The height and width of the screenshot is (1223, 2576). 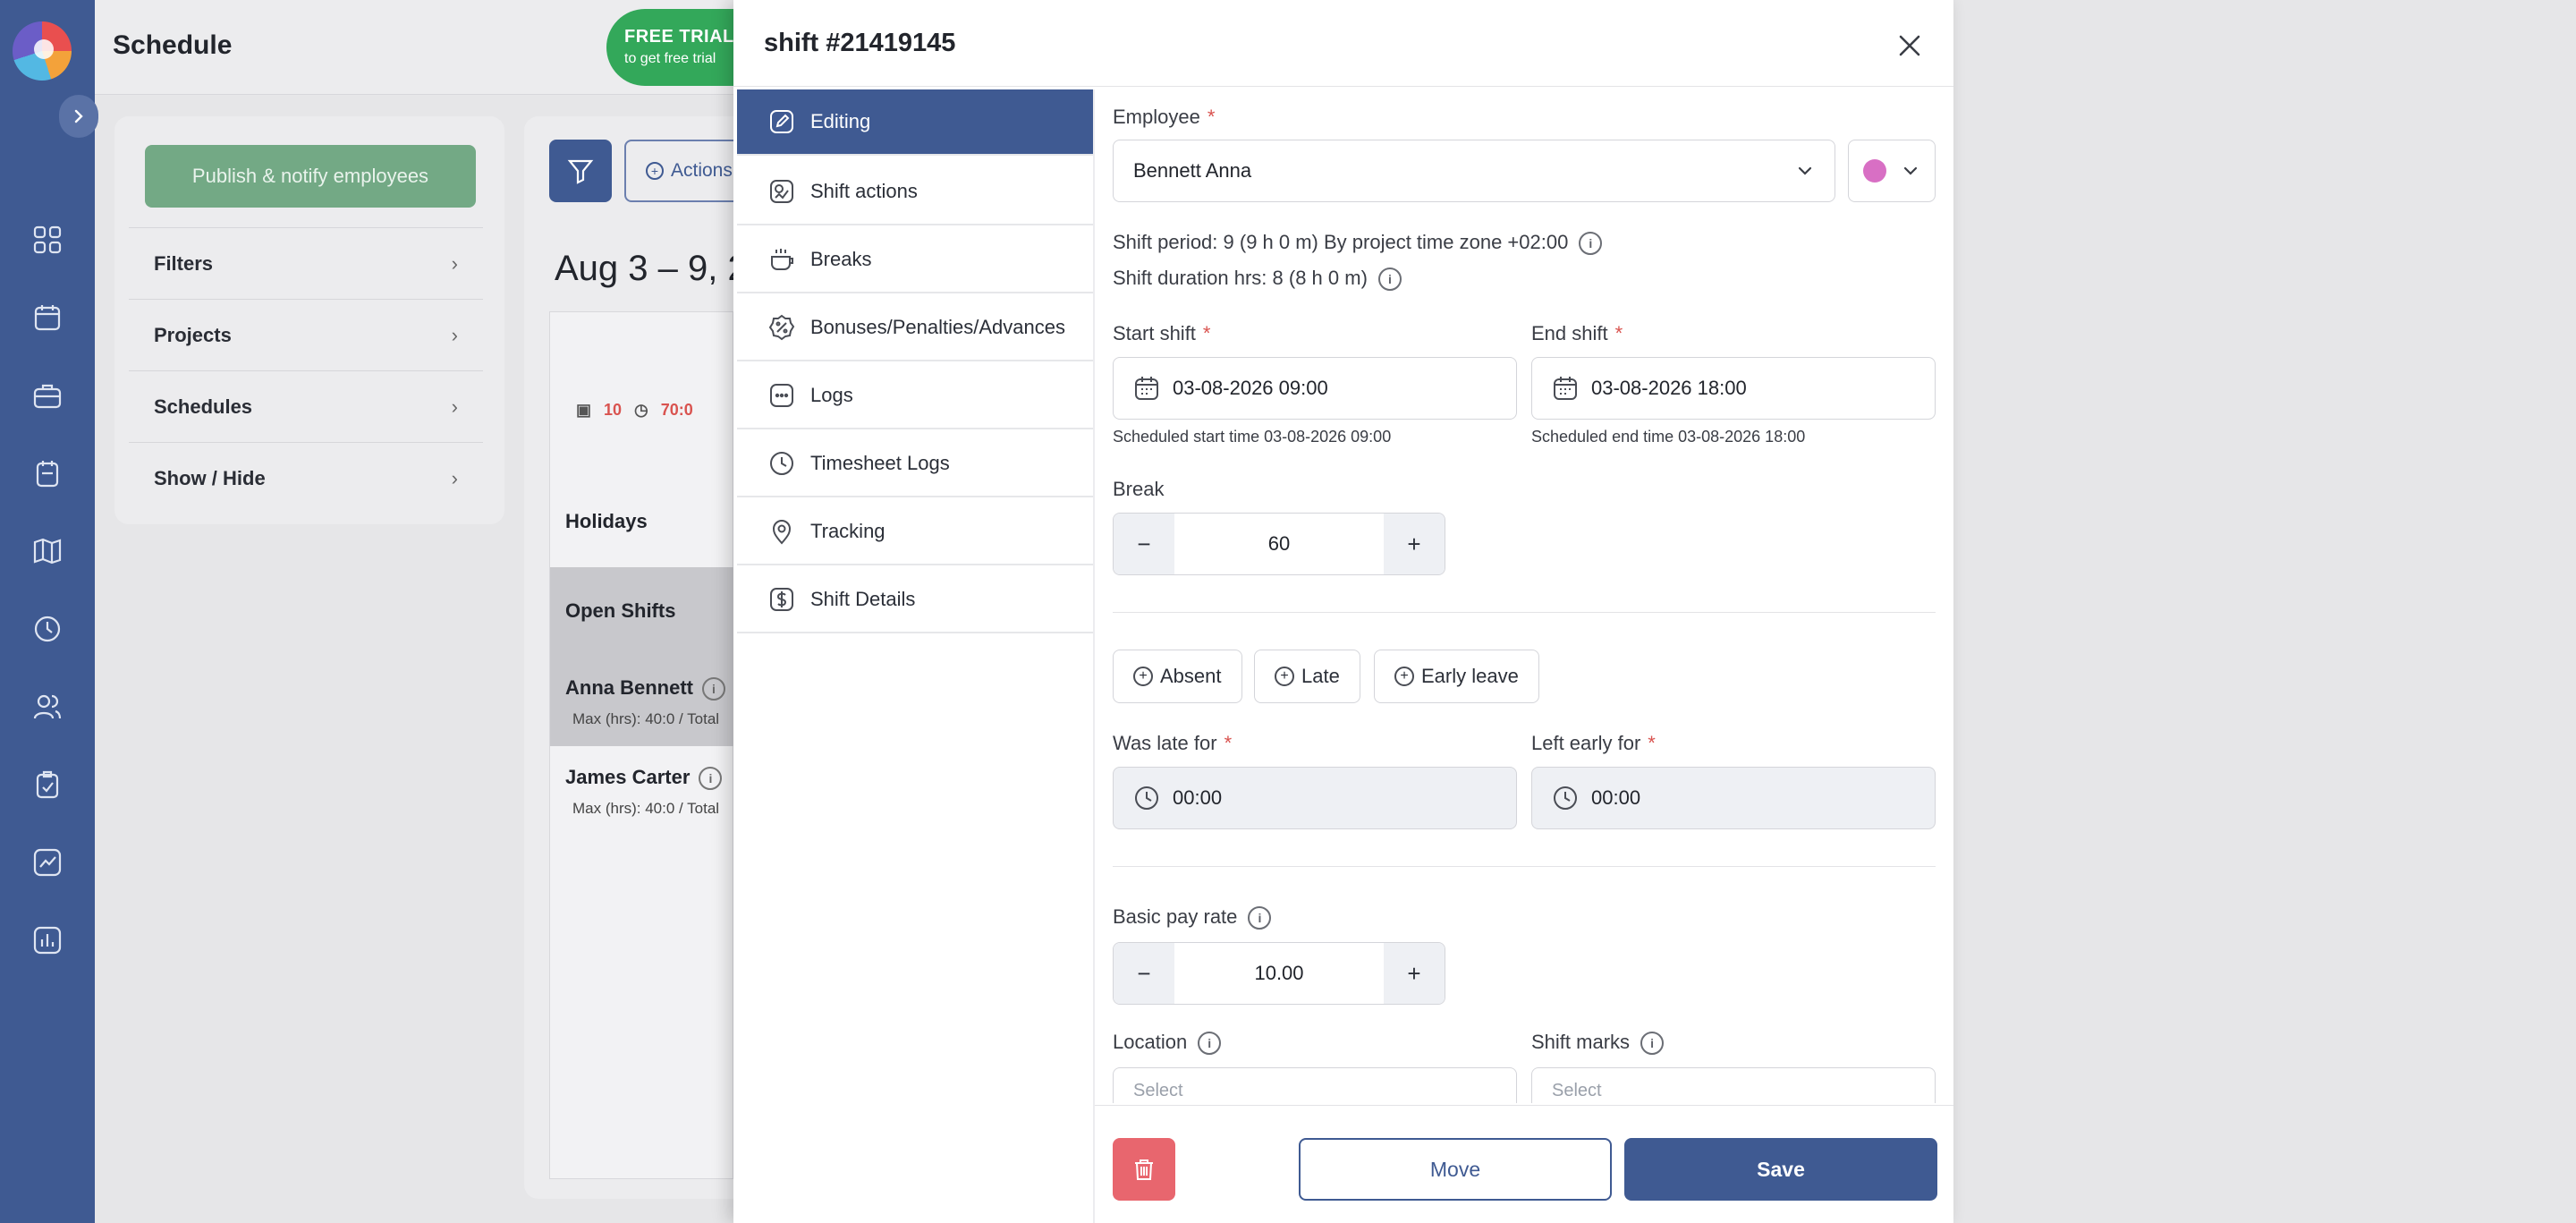 What do you see at coordinates (1284, 676) in the screenshot?
I see `plus-circle-icon: +` at bounding box center [1284, 676].